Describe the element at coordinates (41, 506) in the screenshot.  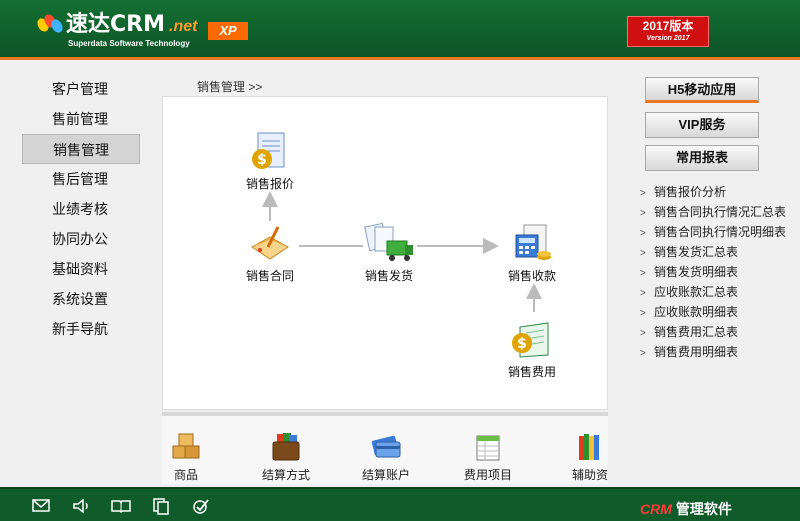
I see `mail-icon` at that location.